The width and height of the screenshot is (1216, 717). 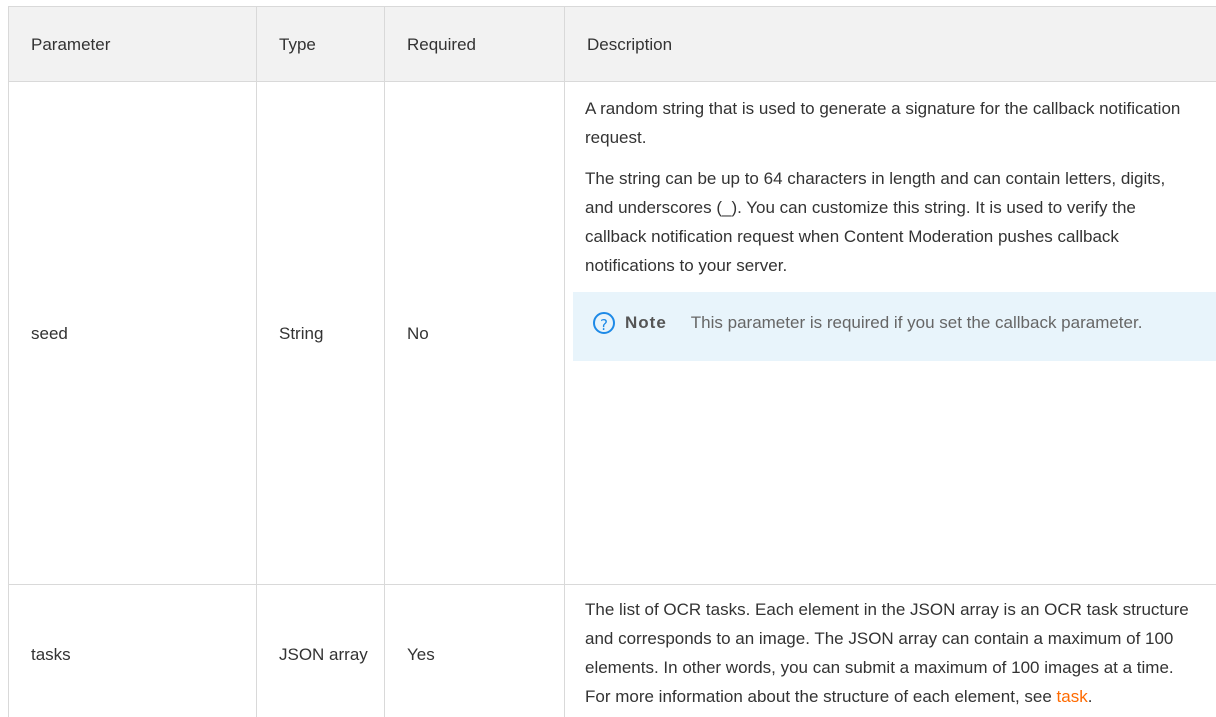 What do you see at coordinates (132, 44) in the screenshot?
I see `header-parameter: Parameter` at bounding box center [132, 44].